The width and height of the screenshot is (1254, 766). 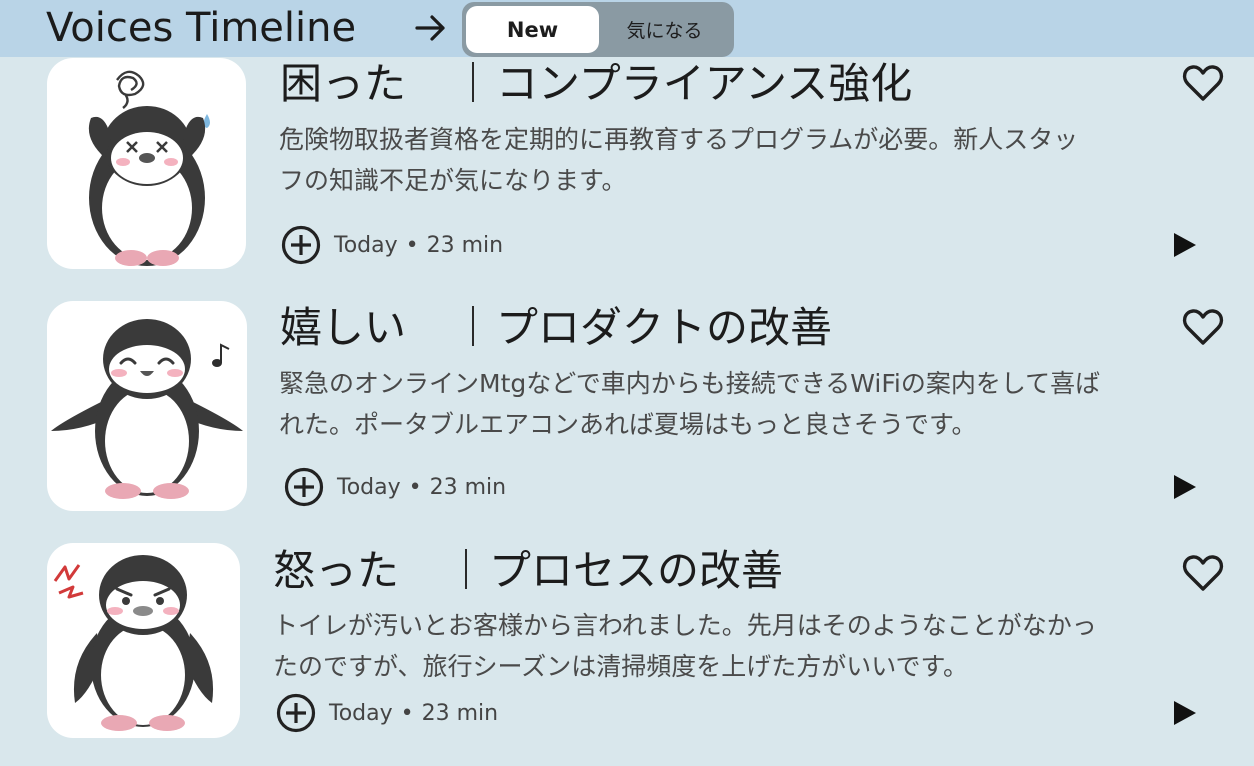 I want to click on topic-label: プロダクトの改善, so click(x=664, y=327).